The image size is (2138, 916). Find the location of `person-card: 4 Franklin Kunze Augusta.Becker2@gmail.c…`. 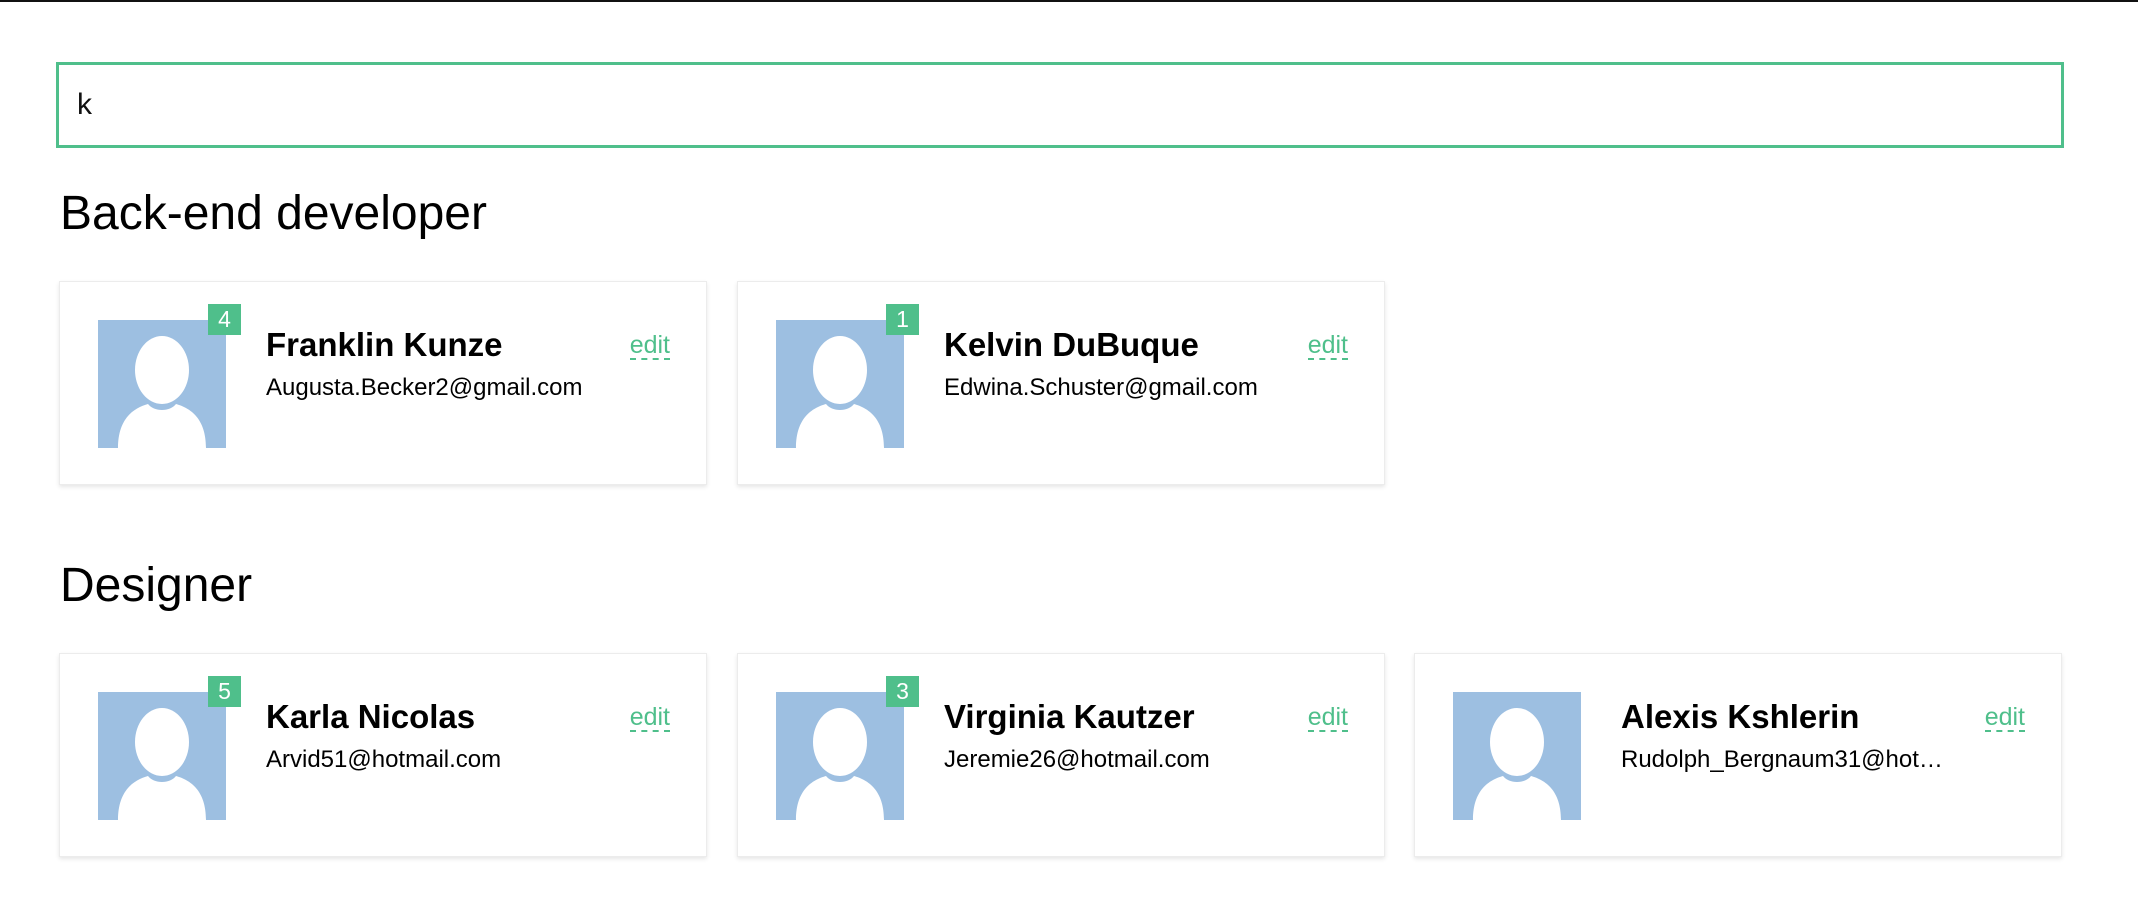

person-card: 4 Franklin Kunze Augusta.Becker2@gmail.c… is located at coordinates (383, 383).